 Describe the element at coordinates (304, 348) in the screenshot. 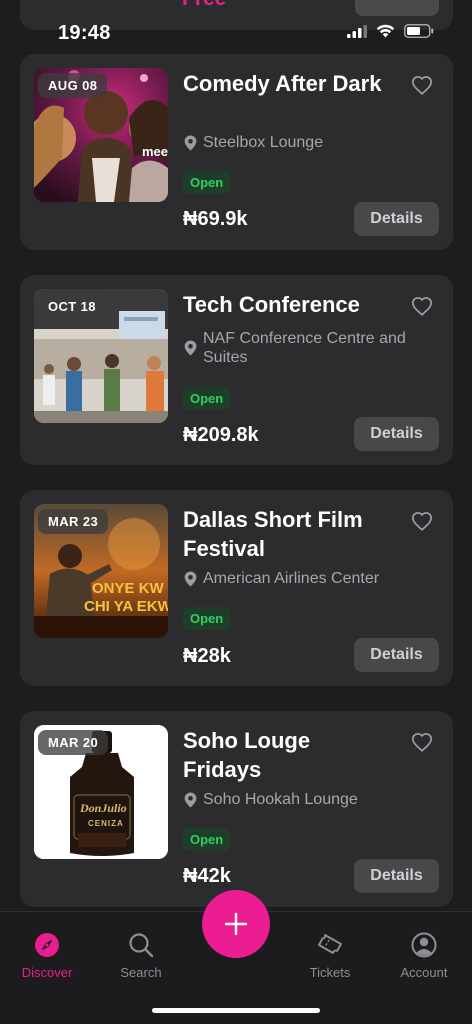

I see `venue-name: NAF Conference Centre and Suites` at that location.